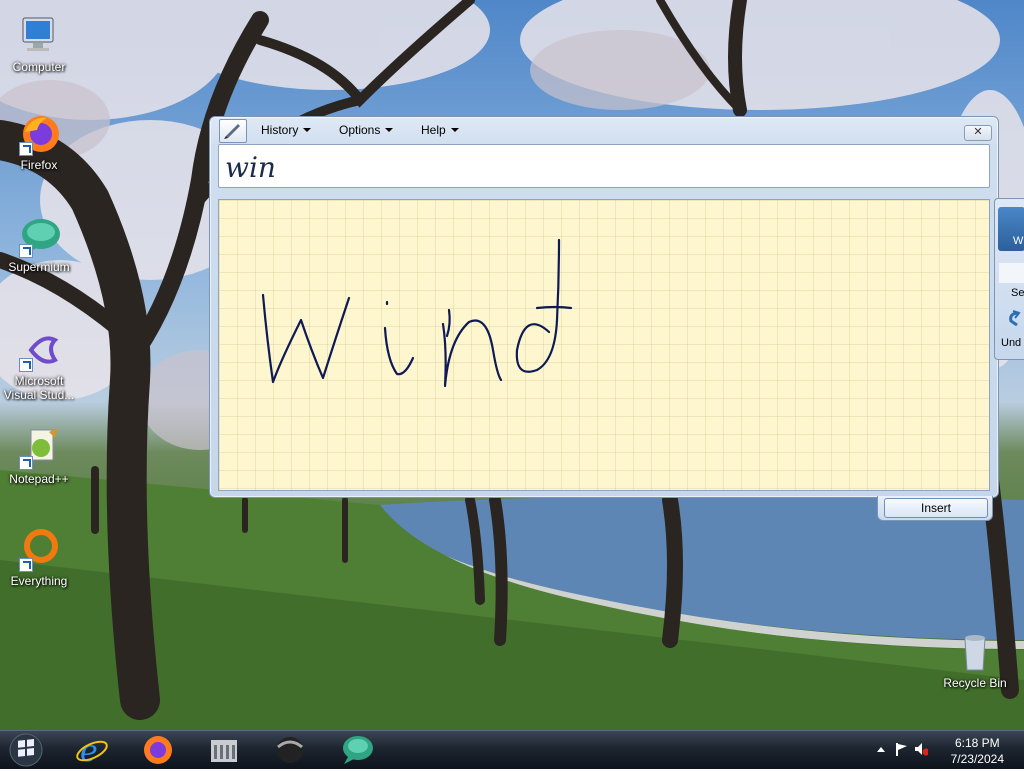 The width and height of the screenshot is (1024, 771). What do you see at coordinates (512, 749) in the screenshot?
I see `taskbar: e 6:18 PM 7/23/2024` at bounding box center [512, 749].